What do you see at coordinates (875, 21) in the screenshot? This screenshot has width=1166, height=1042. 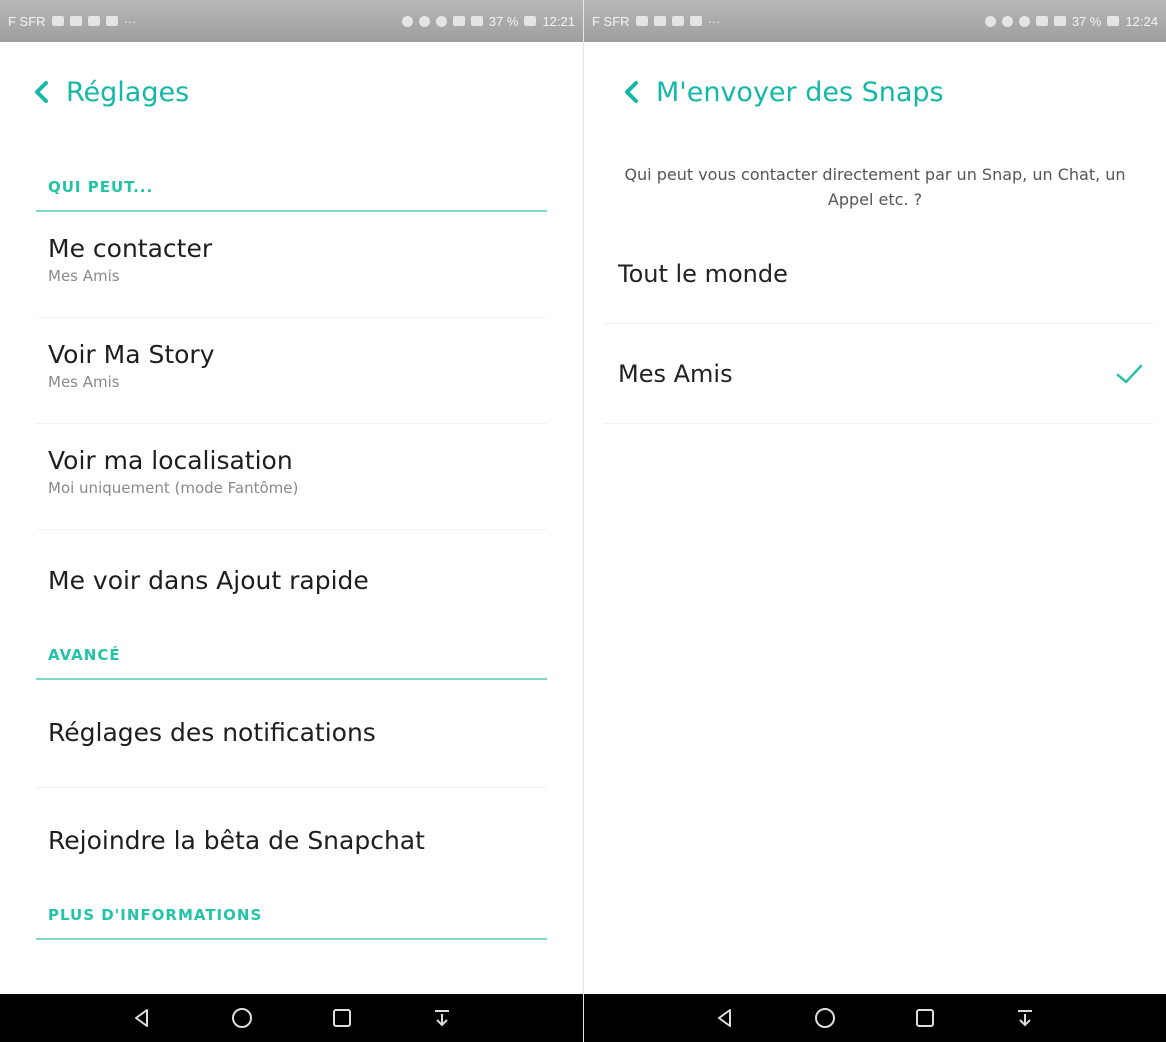 I see `status-bar: F SFR ··· 37 % 12:24` at bounding box center [875, 21].